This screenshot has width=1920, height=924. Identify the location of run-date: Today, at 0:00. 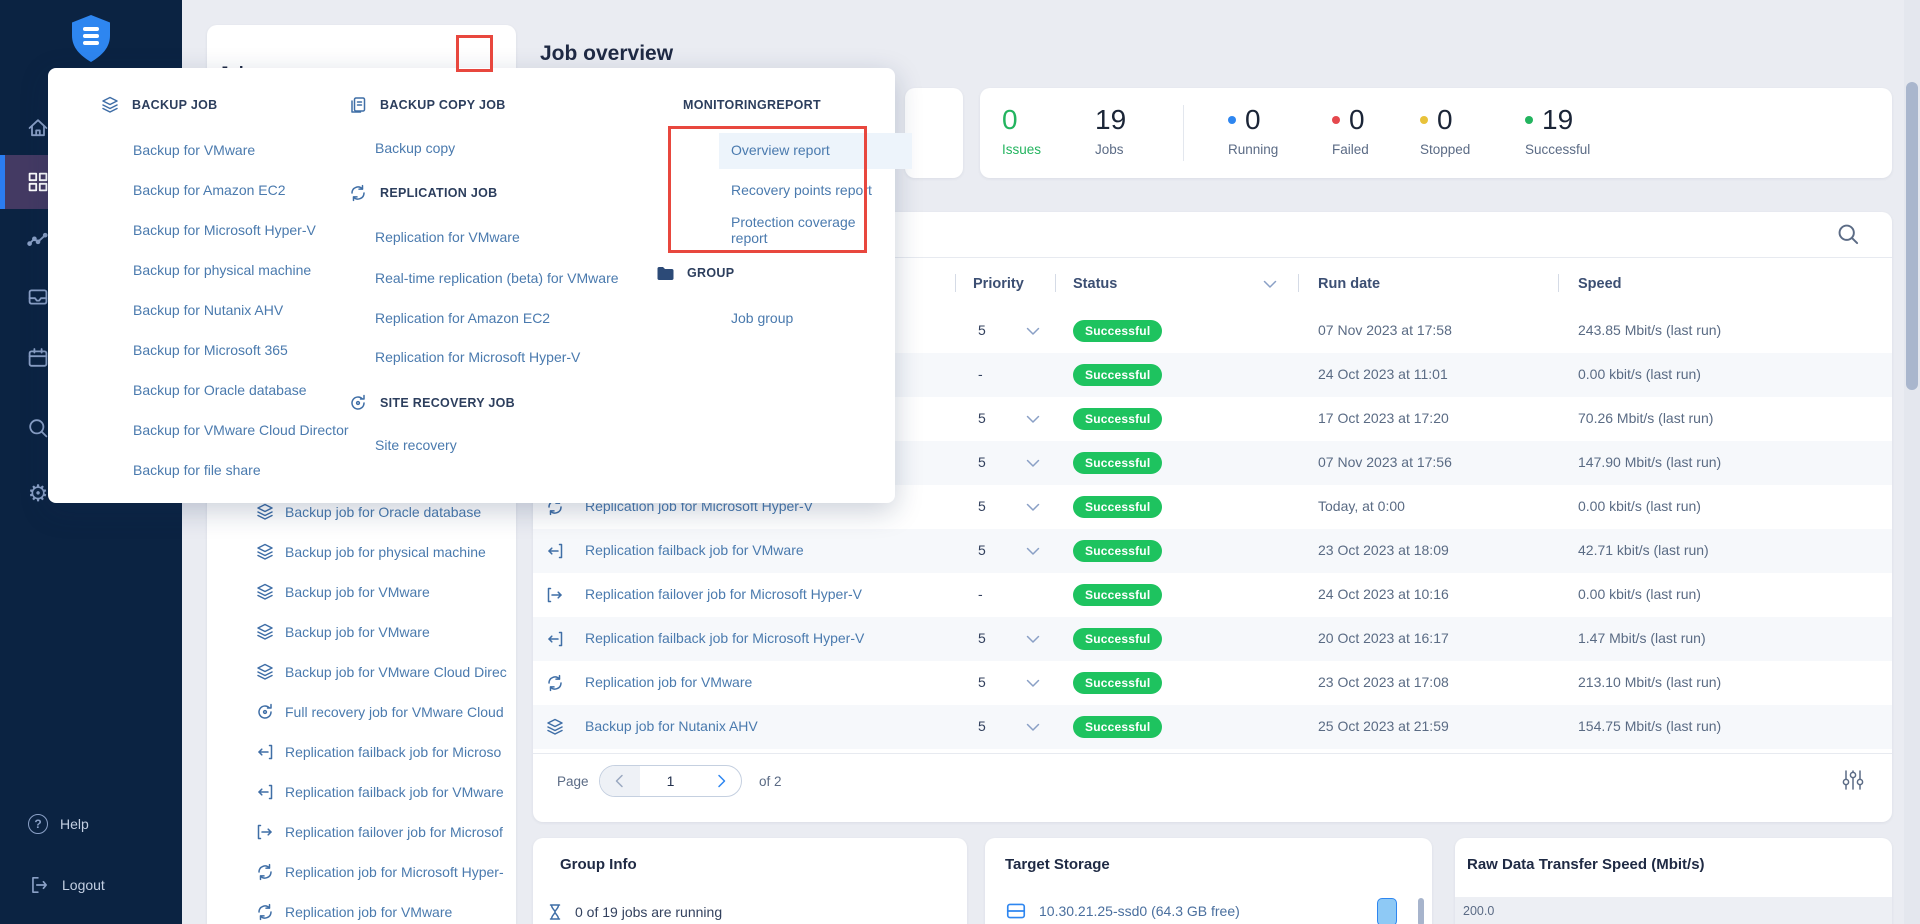
(1361, 506).